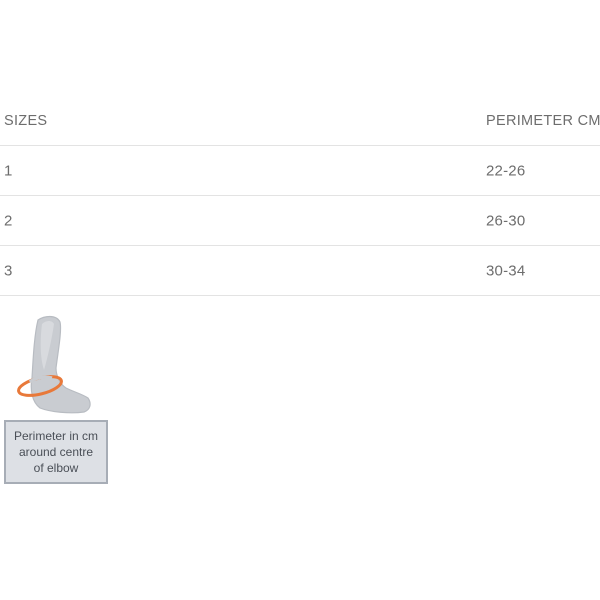 The image size is (600, 600). I want to click on measurement-figure: Perimeter in cm around centre of elbow, so click(56, 398).